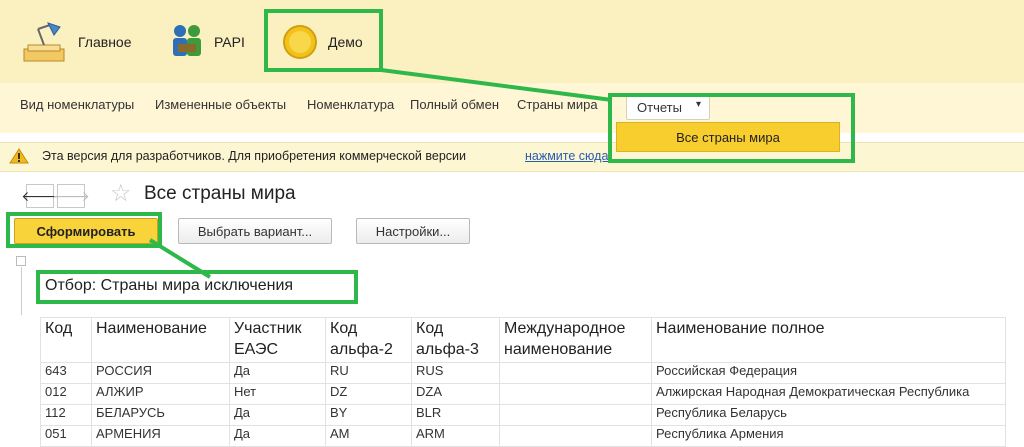 The image size is (1024, 447). What do you see at coordinates (731, 128) in the screenshot?
I see `highlight-reports-menu` at bounding box center [731, 128].